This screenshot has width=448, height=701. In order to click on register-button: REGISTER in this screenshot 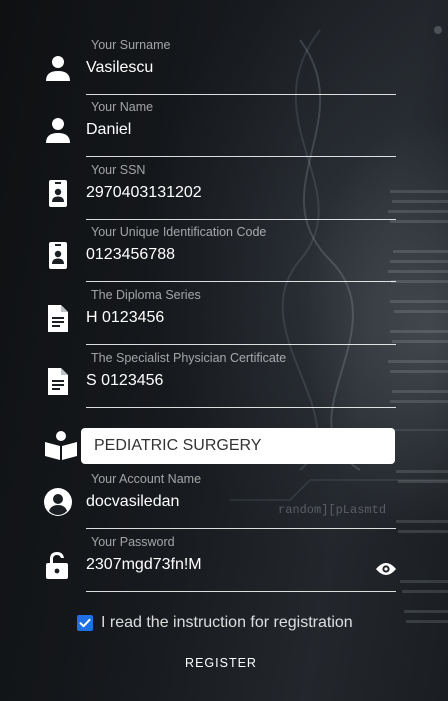, I will do `click(221, 663)`.